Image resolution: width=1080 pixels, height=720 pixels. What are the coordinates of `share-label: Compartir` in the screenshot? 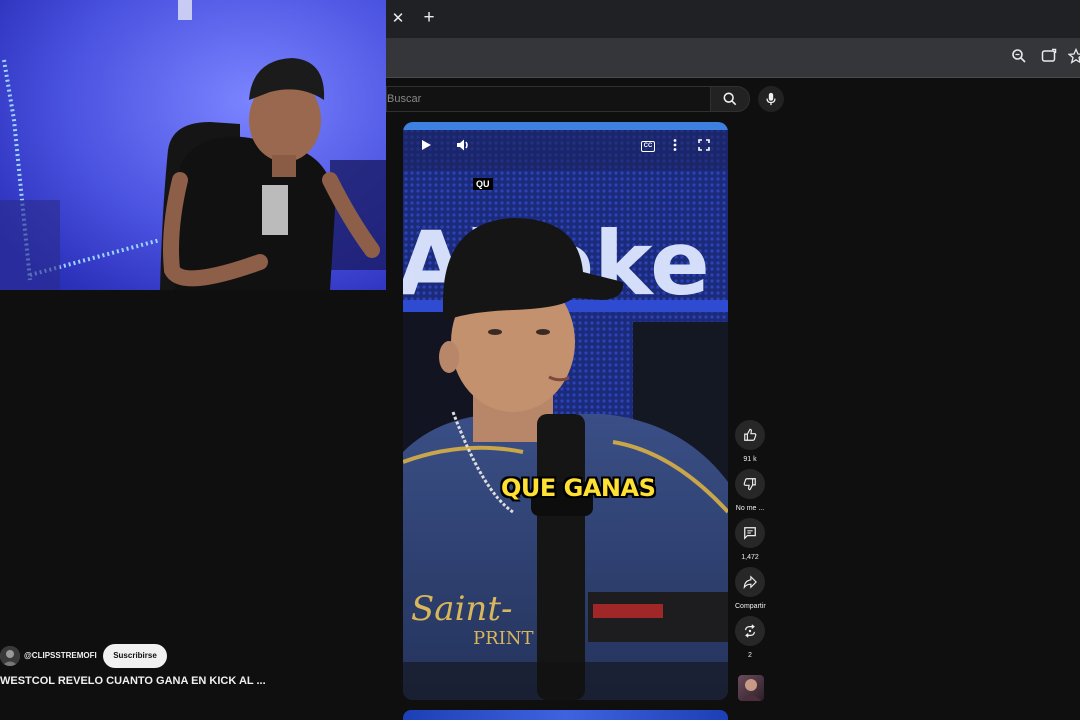 It's located at (750, 606).